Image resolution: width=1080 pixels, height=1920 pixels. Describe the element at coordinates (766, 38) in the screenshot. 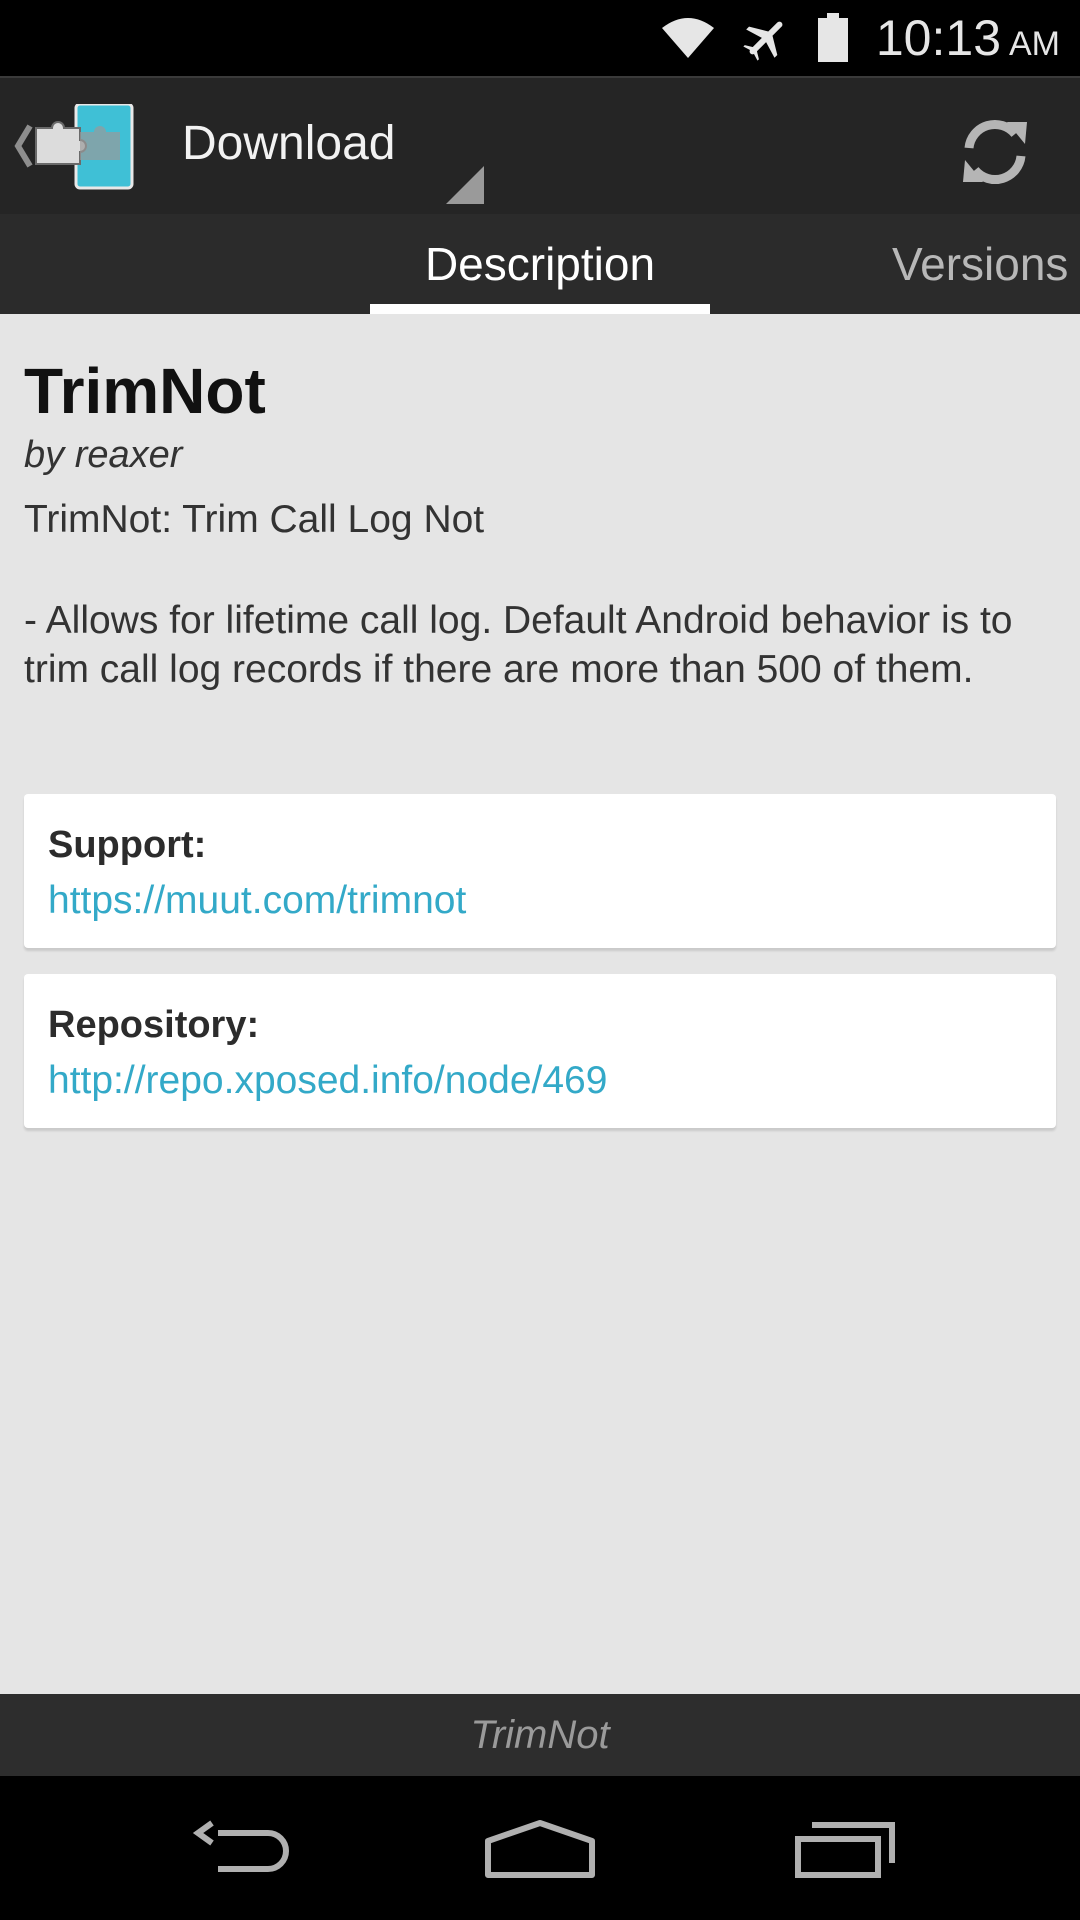

I see `airplane-mode-icon` at that location.